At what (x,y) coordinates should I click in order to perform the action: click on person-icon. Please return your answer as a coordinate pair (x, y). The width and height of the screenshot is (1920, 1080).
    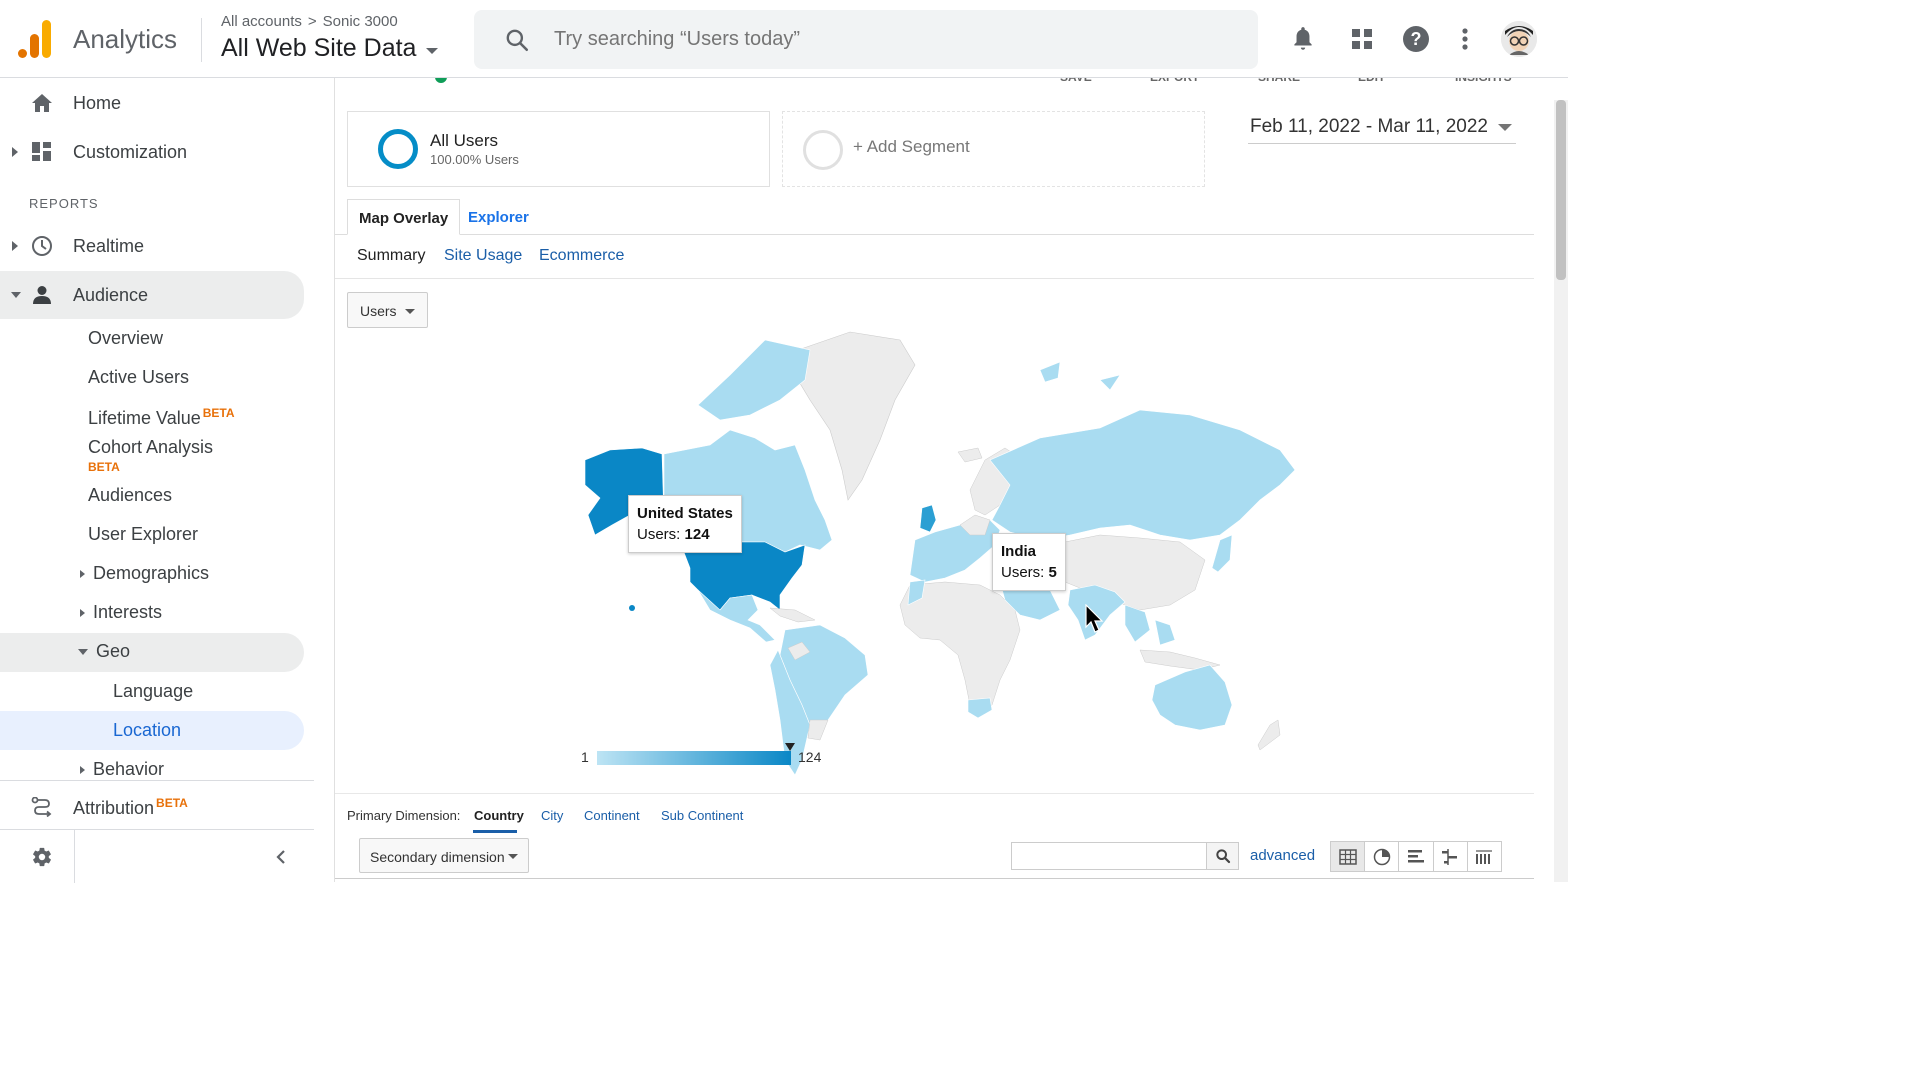
    Looking at the image, I should click on (42, 295).